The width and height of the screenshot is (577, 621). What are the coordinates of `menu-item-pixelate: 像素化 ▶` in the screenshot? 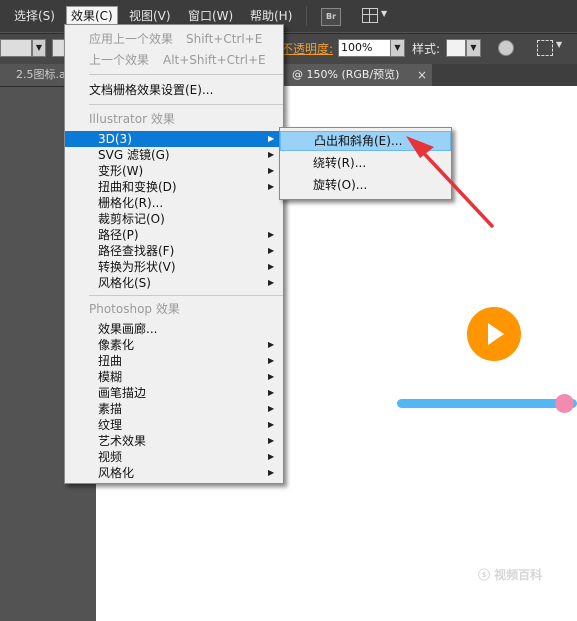 It's located at (174, 345).